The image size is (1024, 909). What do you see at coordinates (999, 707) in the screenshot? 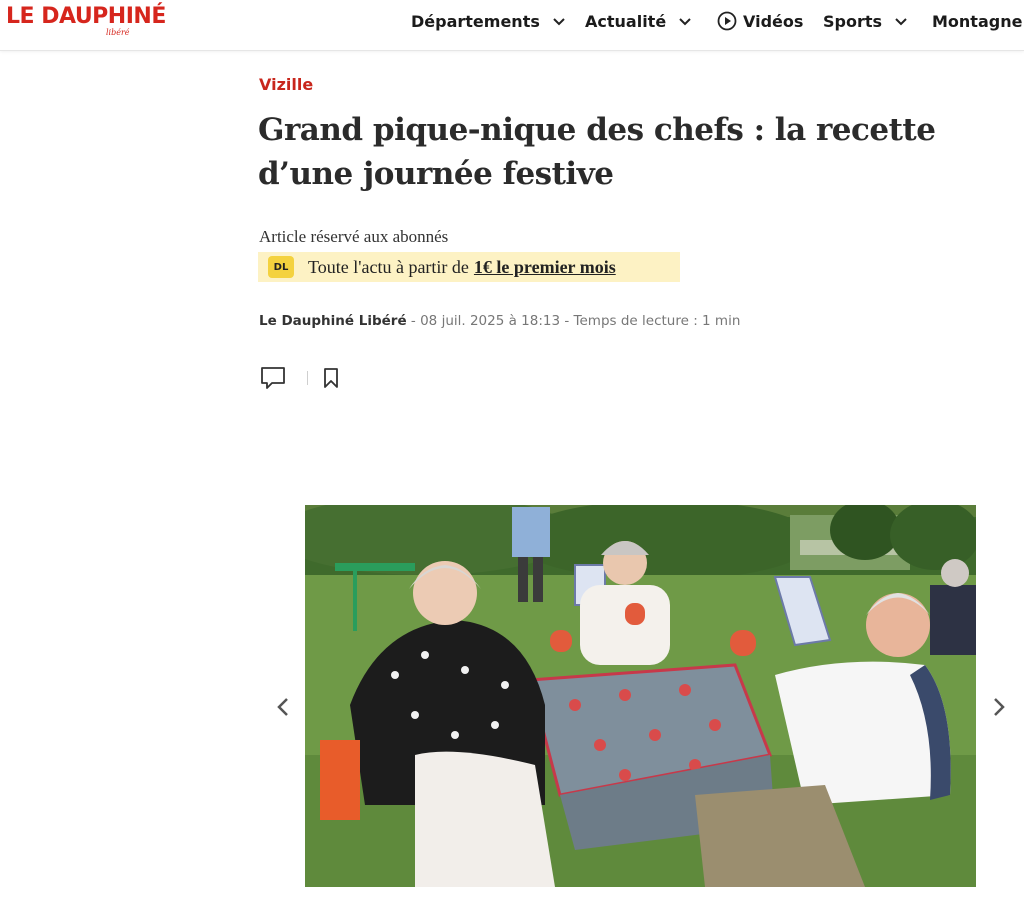
I see `chevron-right-icon` at bounding box center [999, 707].